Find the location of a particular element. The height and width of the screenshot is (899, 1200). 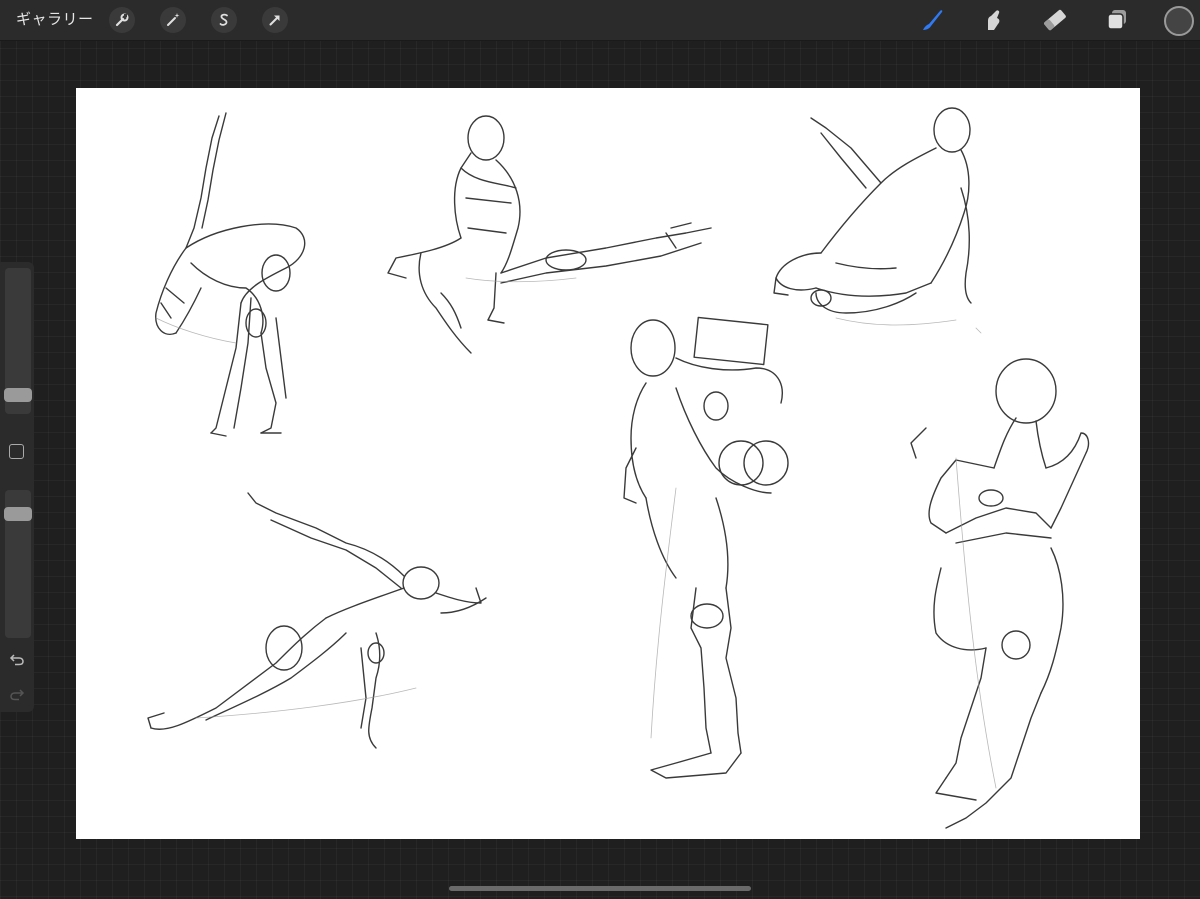

sketch-figure-leg-extension is located at coordinates (549, 234).